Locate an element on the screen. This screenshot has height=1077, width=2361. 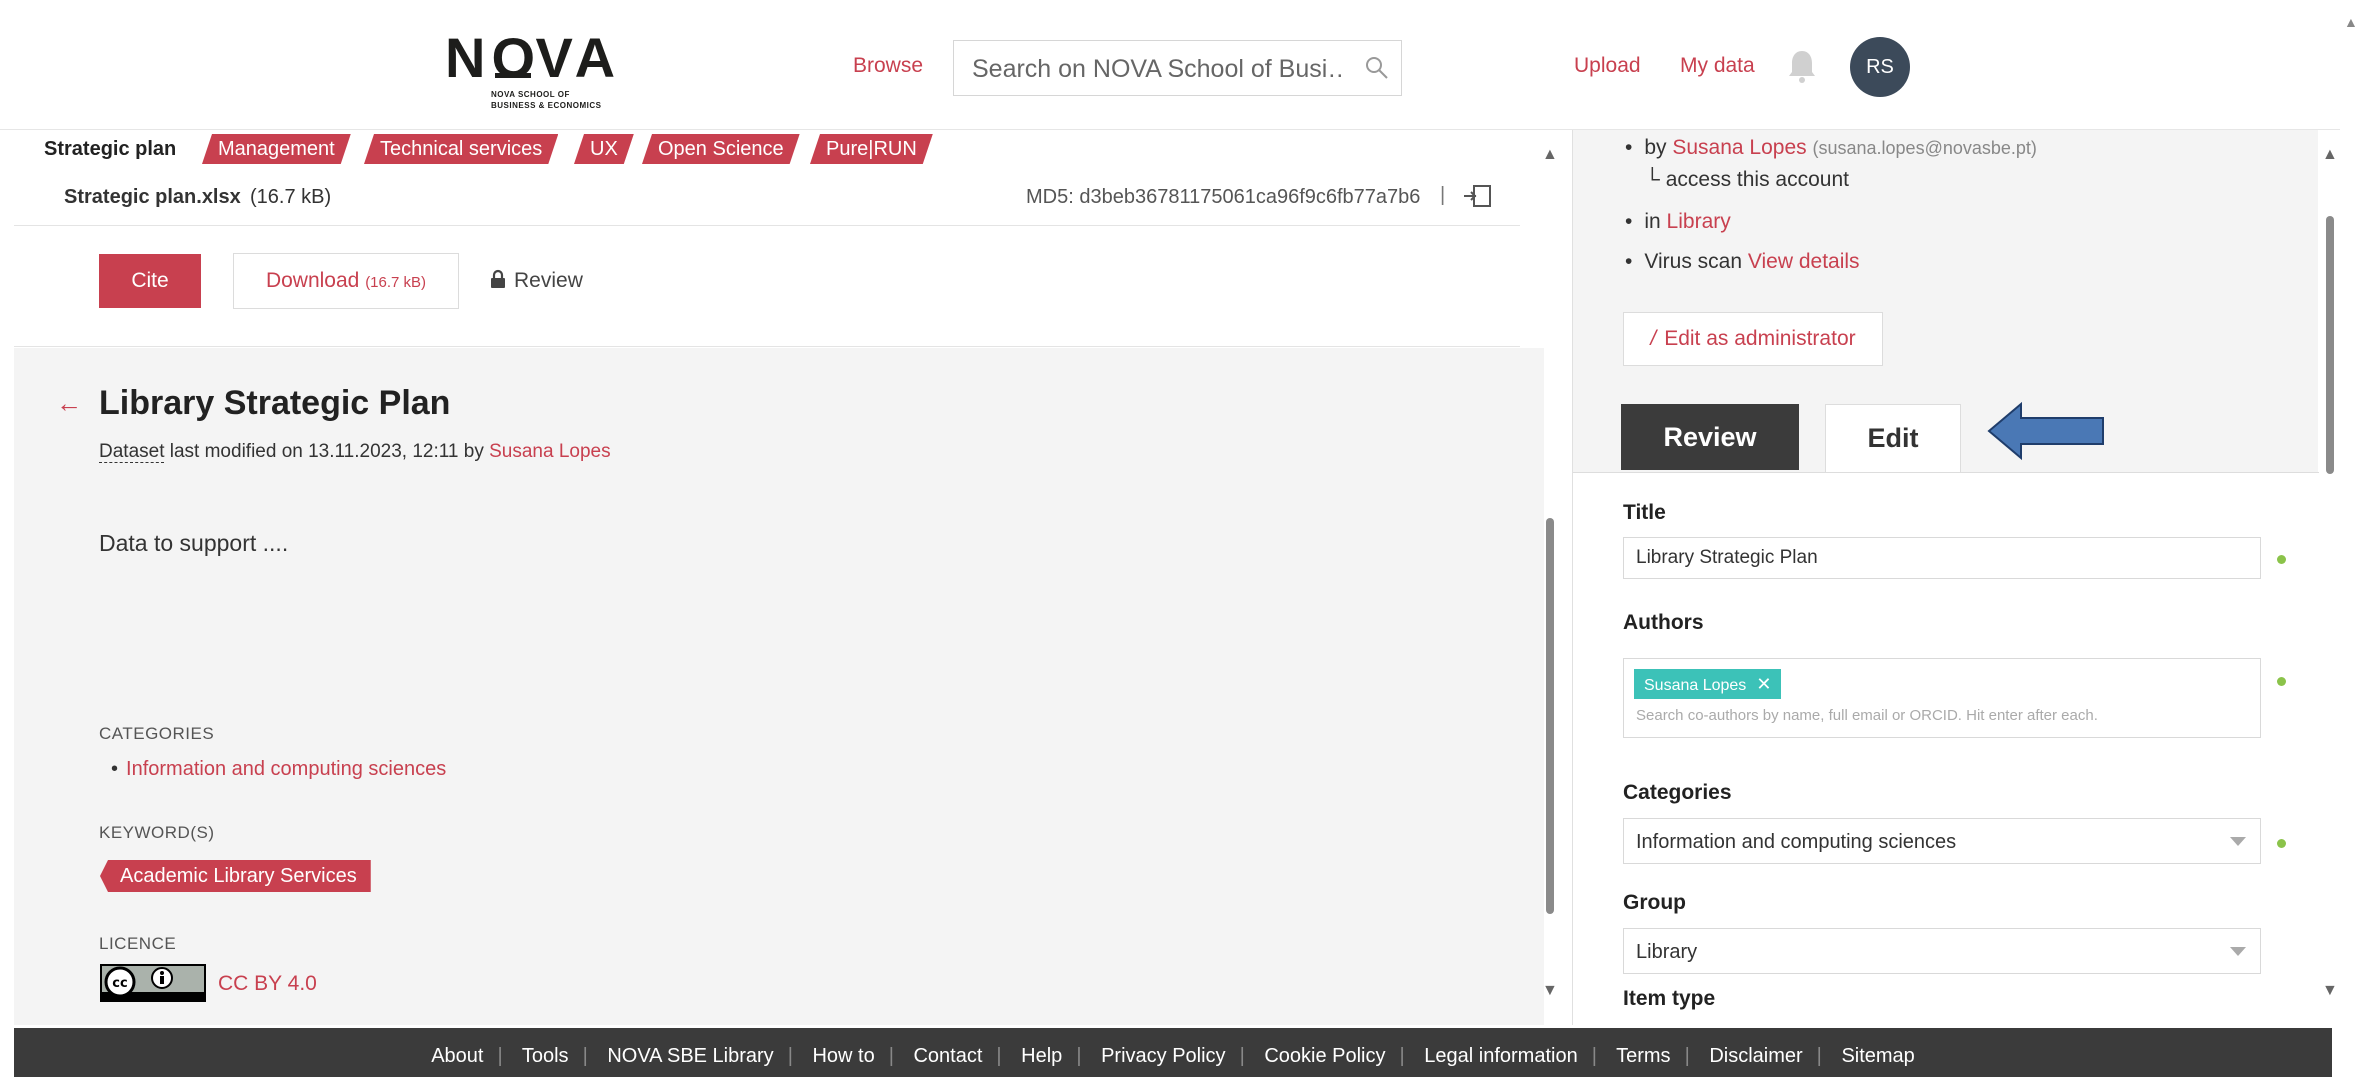
search-box is located at coordinates (1177, 68).